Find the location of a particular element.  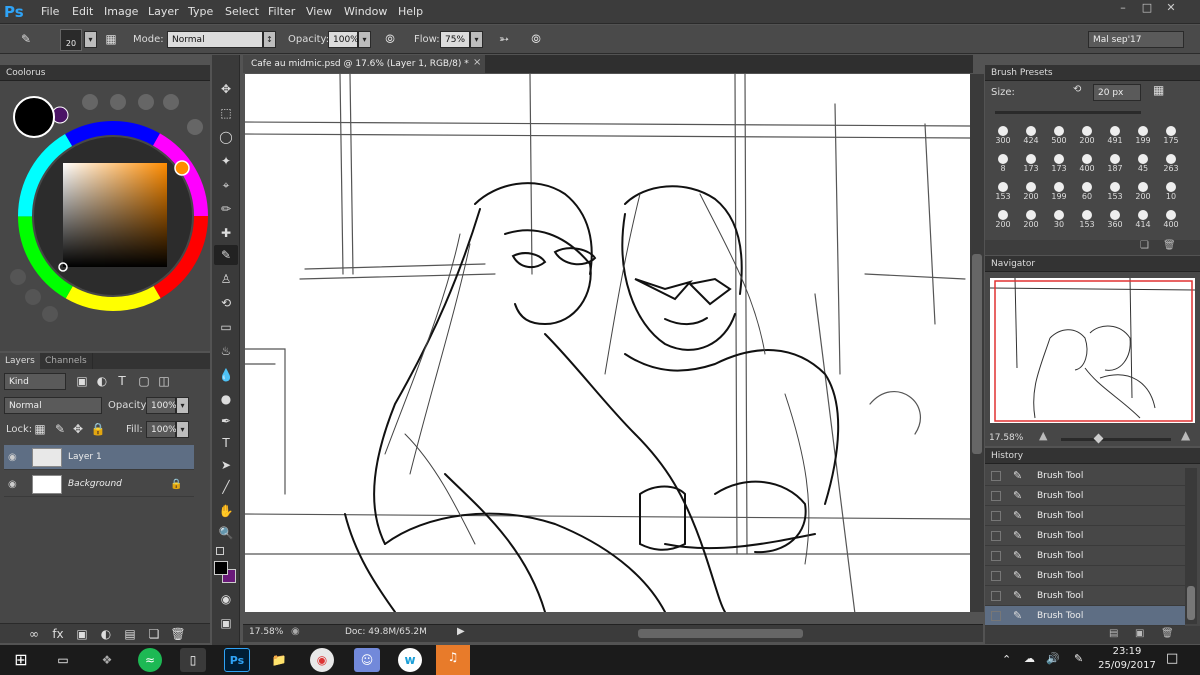

layer-name: Layer 1 is located at coordinates (85, 457).